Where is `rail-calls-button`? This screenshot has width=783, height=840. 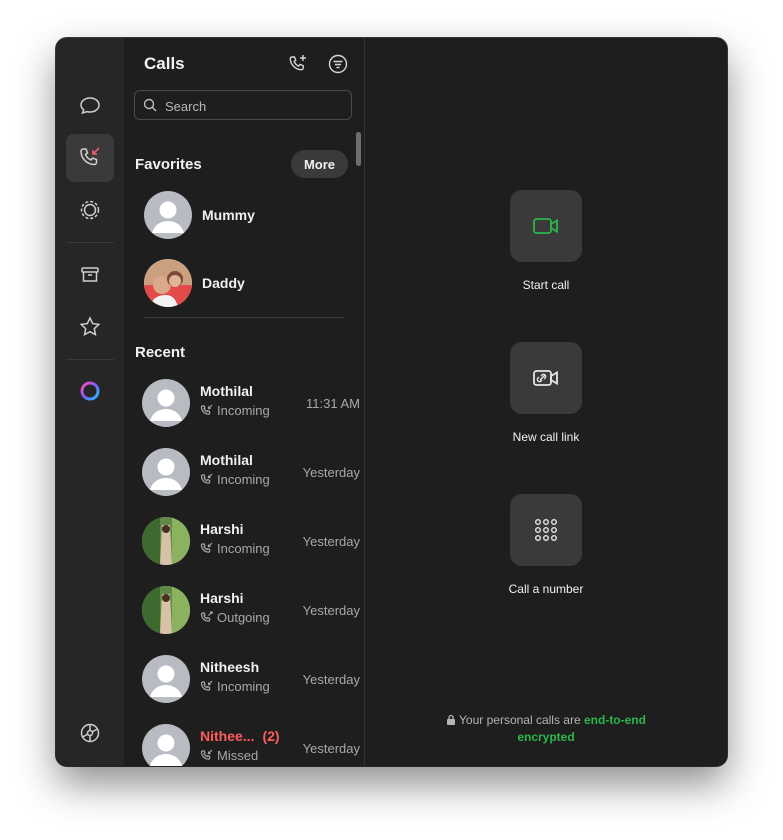
rail-calls-button is located at coordinates (90, 158).